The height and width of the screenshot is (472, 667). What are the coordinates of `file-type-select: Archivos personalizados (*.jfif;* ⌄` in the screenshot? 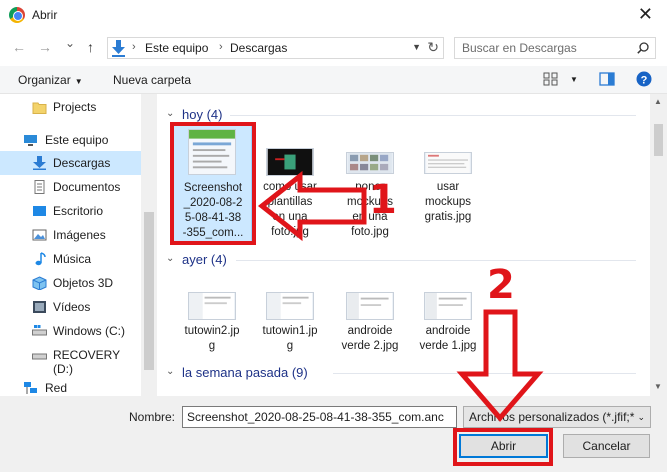 It's located at (557, 417).